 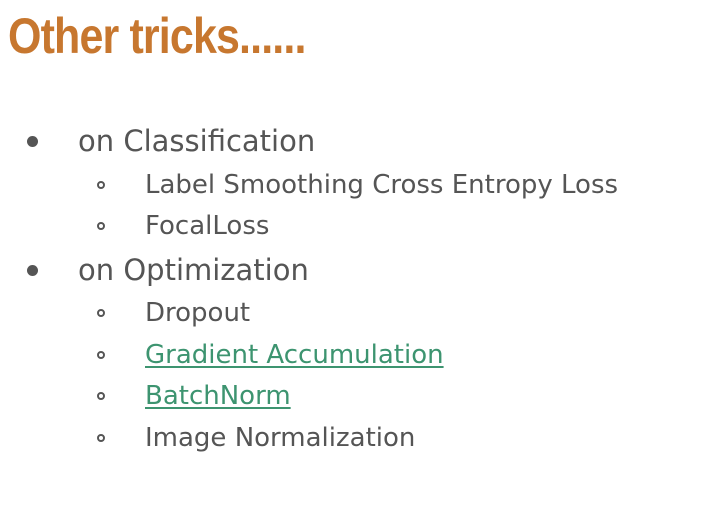 What do you see at coordinates (197, 141) in the screenshot?
I see `list-item-label: on Classification` at bounding box center [197, 141].